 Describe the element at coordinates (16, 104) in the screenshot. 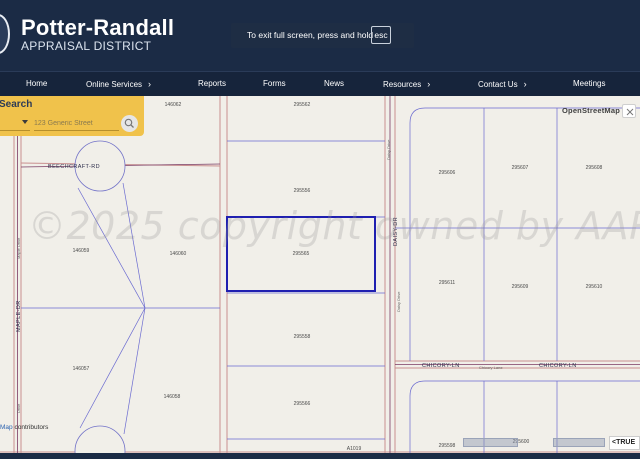

I see `search-title: Search` at that location.